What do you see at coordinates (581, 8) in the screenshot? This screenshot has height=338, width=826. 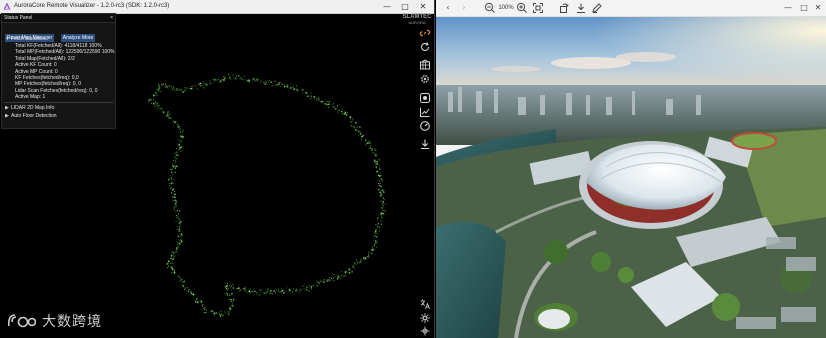 I see `save-icon` at bounding box center [581, 8].